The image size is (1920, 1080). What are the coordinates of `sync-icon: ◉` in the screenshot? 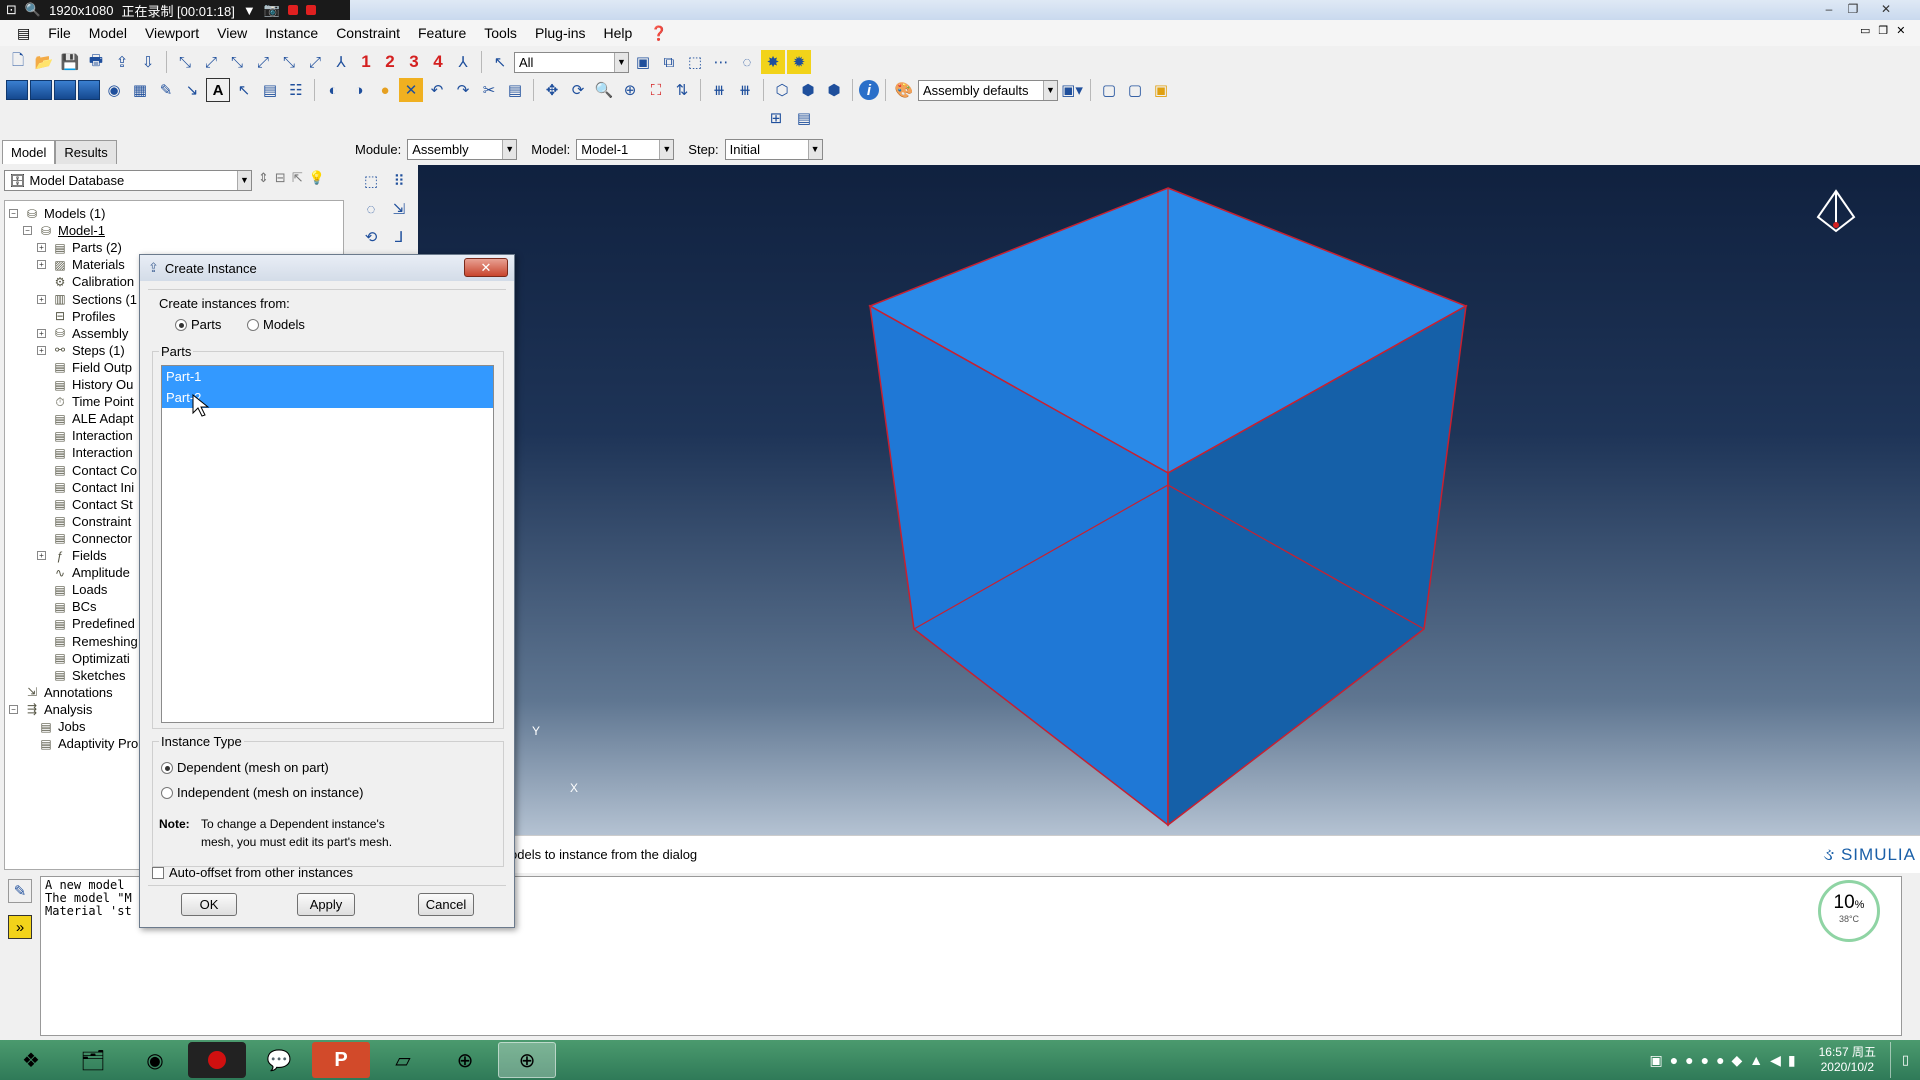 It's located at (114, 90).